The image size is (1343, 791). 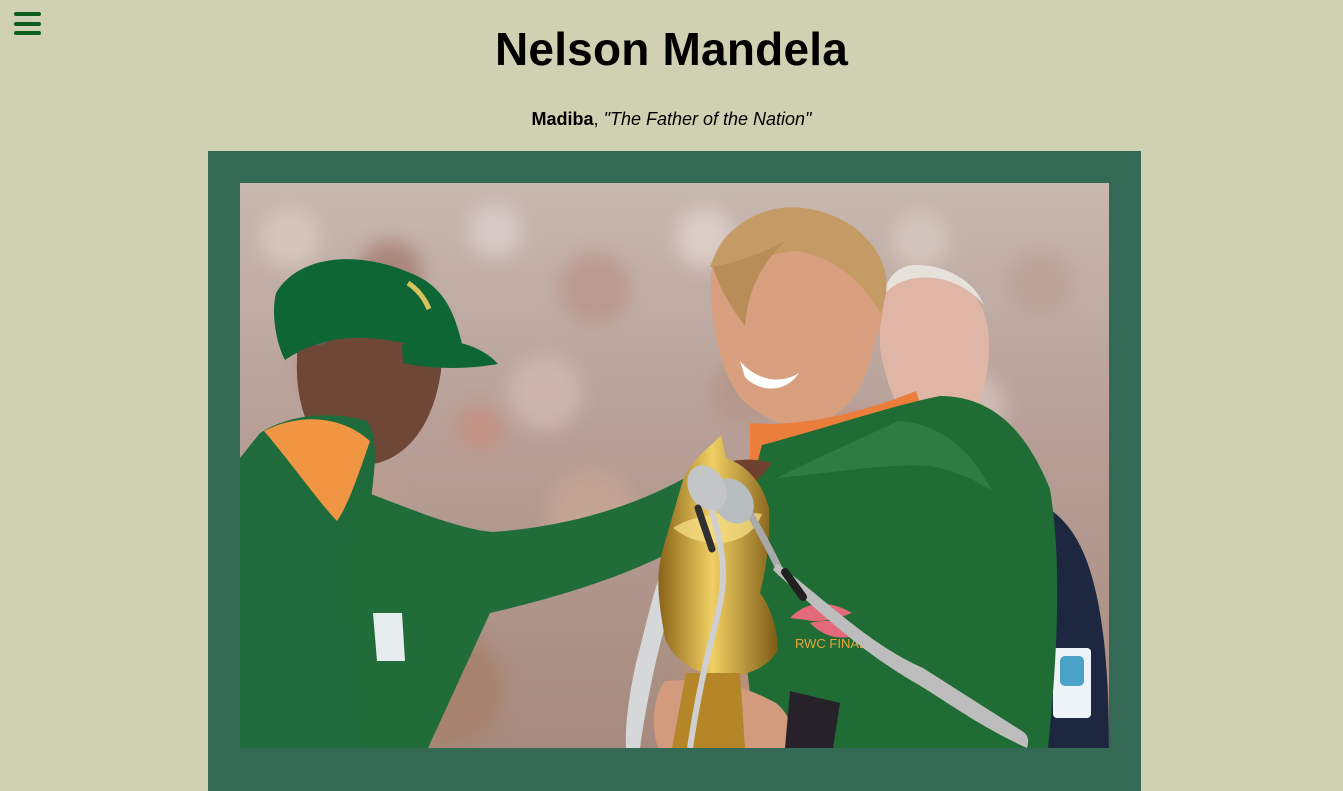 I want to click on page-title: Nelson Mandela, so click(x=671, y=49).